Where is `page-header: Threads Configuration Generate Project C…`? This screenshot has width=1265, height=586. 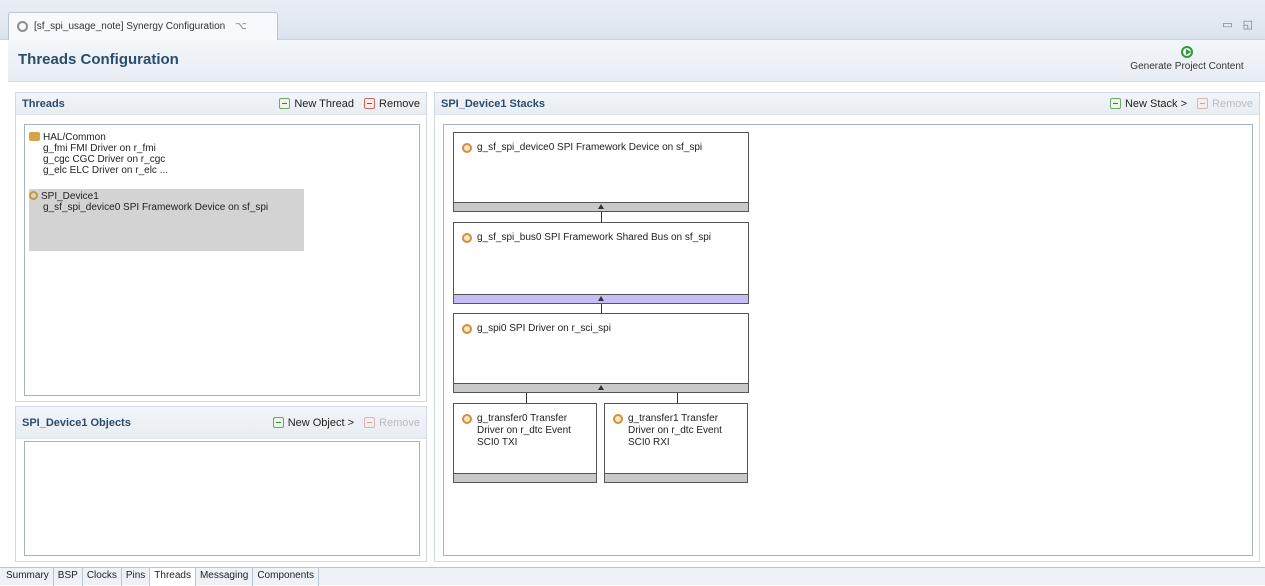
page-header: Threads Configuration Generate Project C… is located at coordinates (636, 61).